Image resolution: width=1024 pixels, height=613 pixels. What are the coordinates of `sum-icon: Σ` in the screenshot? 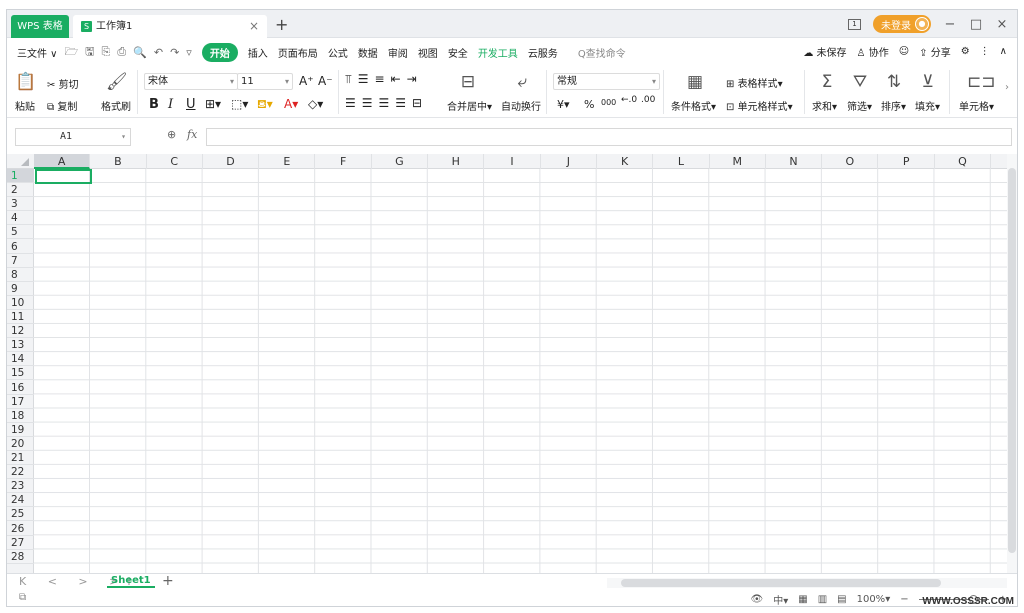 It's located at (827, 82).